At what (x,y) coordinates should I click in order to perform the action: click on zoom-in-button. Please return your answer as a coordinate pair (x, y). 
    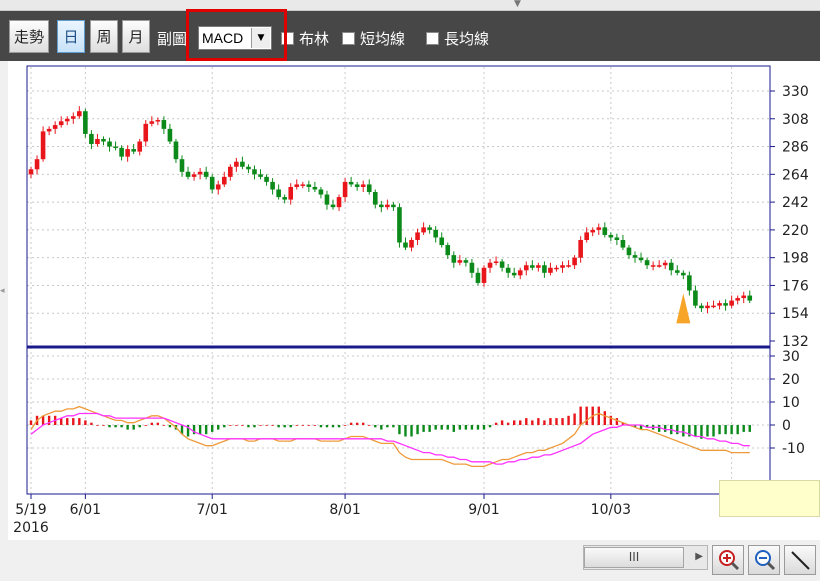
    Looking at the image, I should click on (728, 560).